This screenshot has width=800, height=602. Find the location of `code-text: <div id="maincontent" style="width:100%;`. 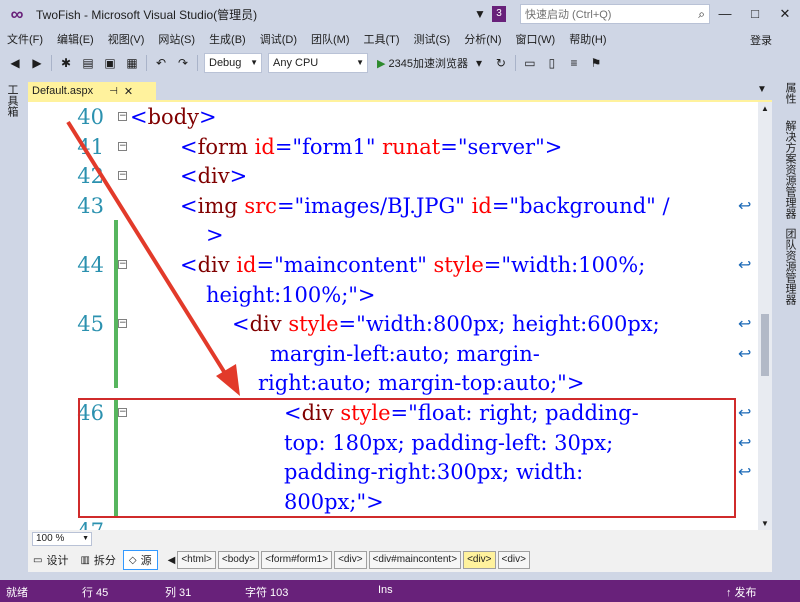

code-text: <div id="maincontent" style="width:100%; is located at coordinates (412, 265).